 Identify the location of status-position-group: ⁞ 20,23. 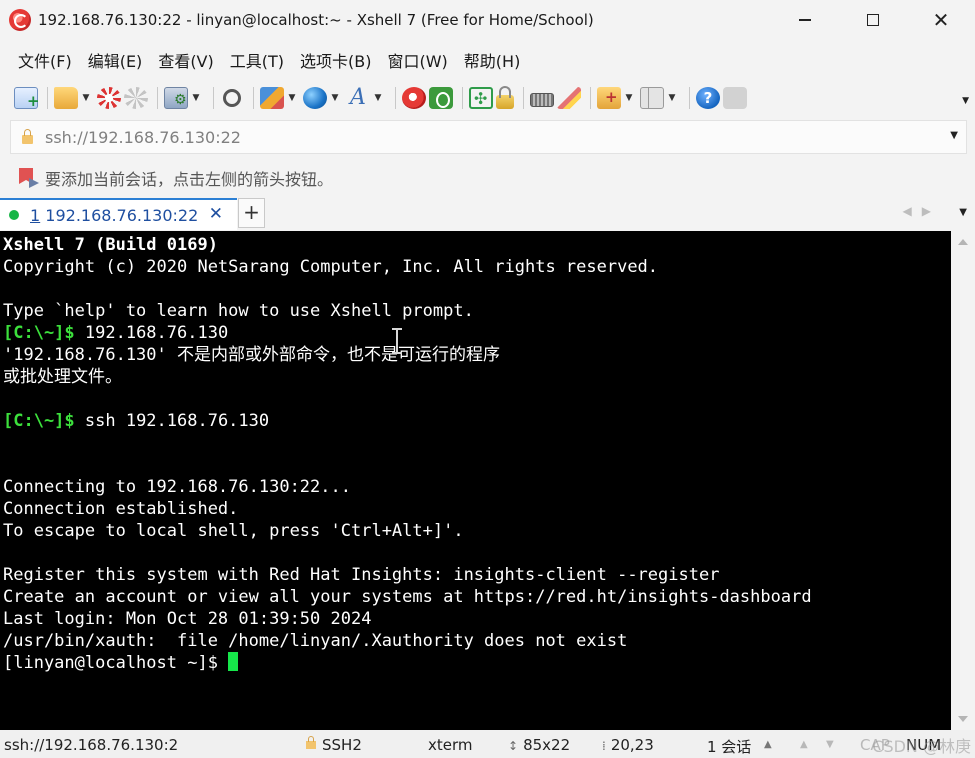
(628, 745).